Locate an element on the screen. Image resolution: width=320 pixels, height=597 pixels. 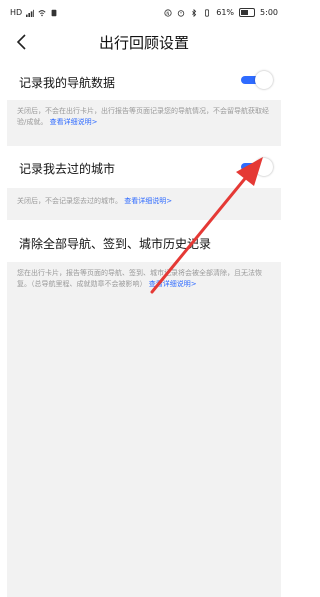
notification-icon is located at coordinates (54, 12).